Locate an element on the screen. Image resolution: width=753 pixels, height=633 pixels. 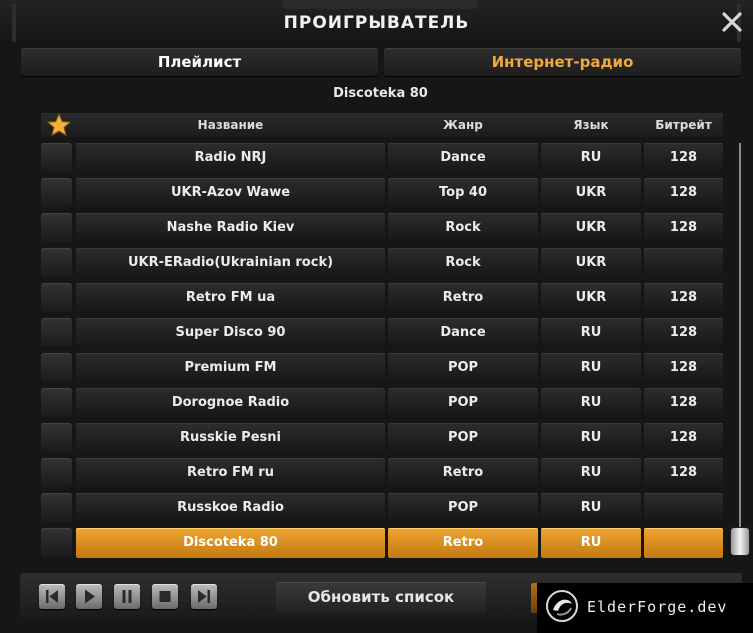
table-row: UKR-ERadio(Ukrainian rock) Rock UKR is located at coordinates (382, 263).